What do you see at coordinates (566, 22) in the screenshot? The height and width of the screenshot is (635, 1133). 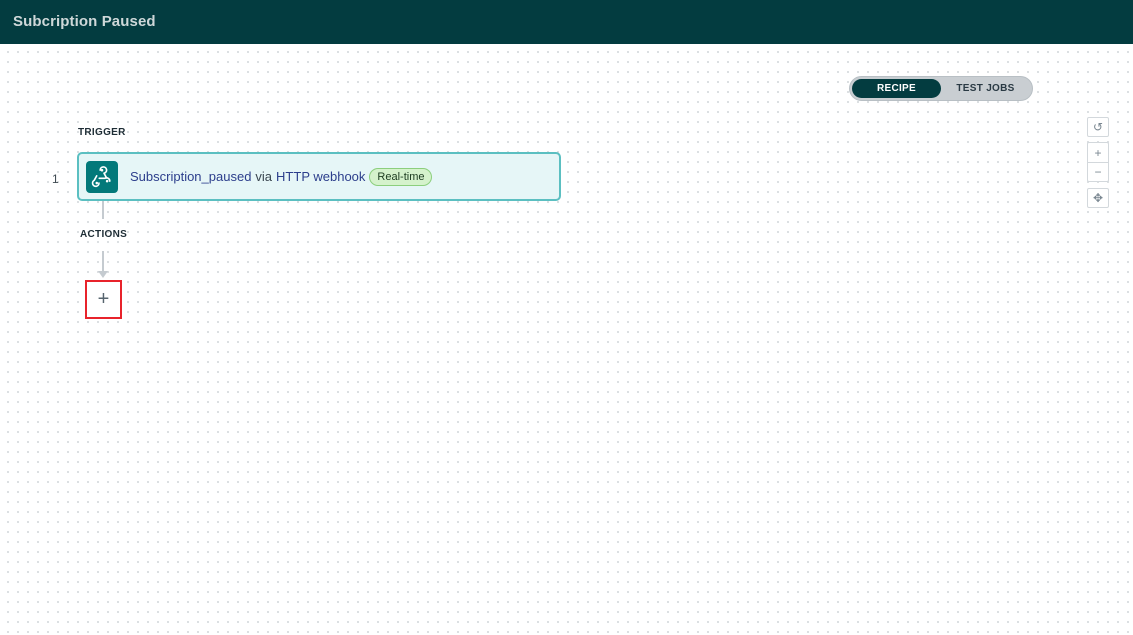 I see `app-header: Subcription Paused` at bounding box center [566, 22].